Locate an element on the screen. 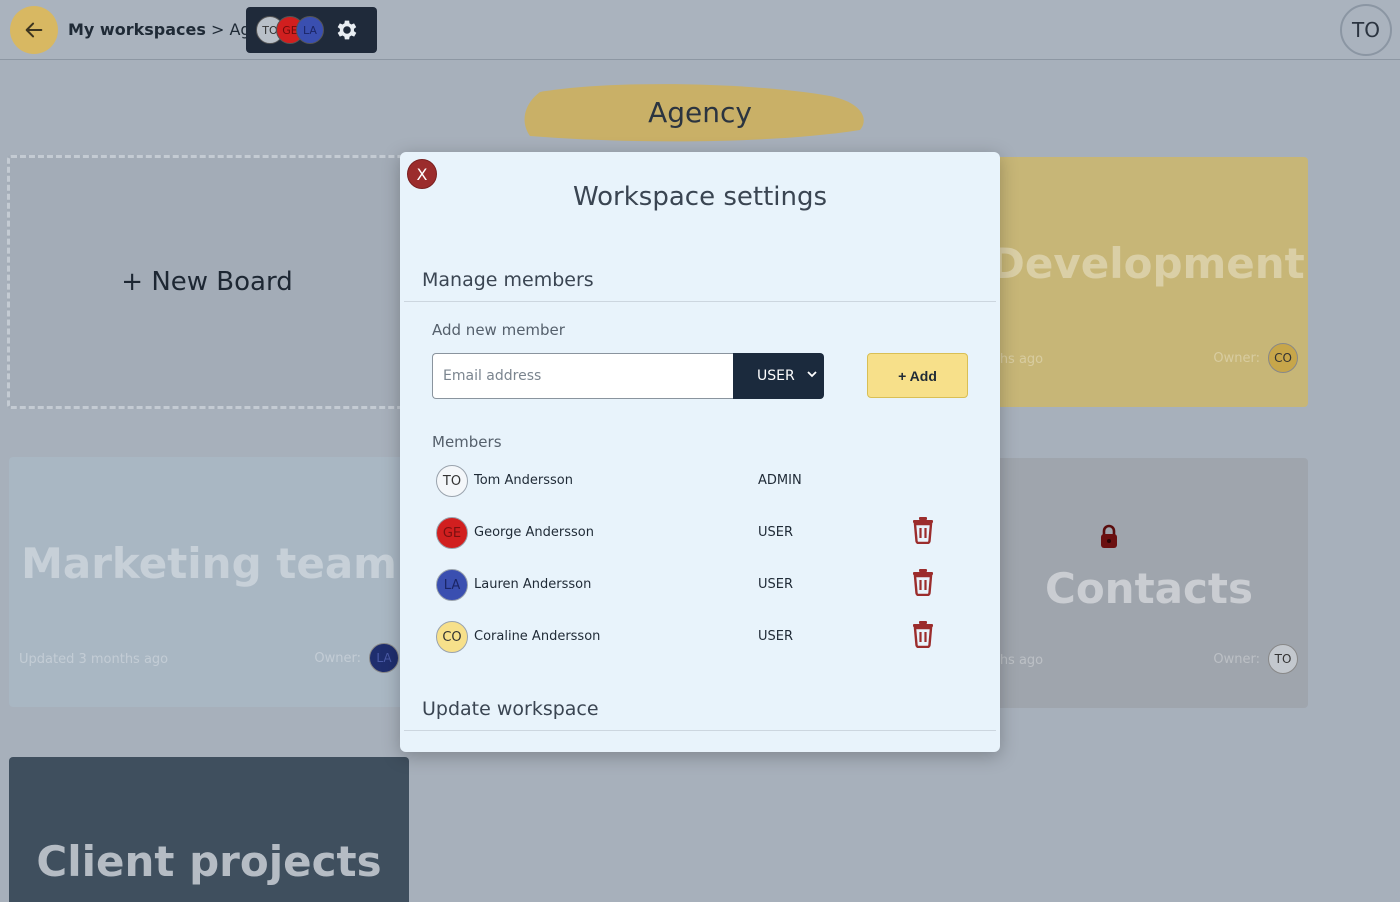 Image resolution: width=1400 pixels, height=902 pixels. member-name: Lauren Andersson is located at coordinates (533, 584).